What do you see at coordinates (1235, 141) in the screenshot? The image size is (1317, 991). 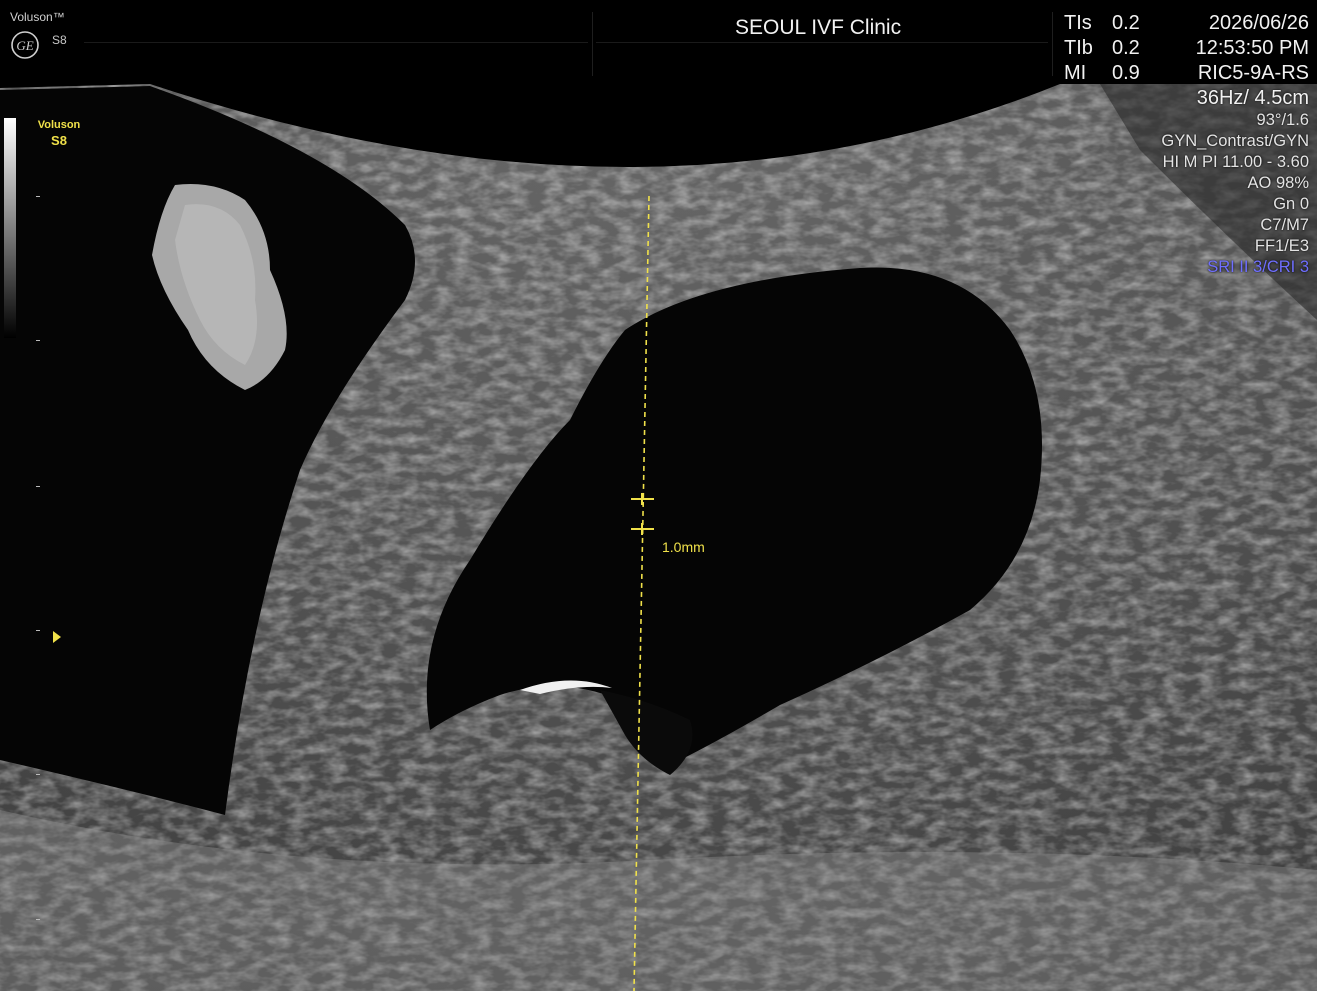 I see `preset-name: GYN_Contrast/GYN` at bounding box center [1235, 141].